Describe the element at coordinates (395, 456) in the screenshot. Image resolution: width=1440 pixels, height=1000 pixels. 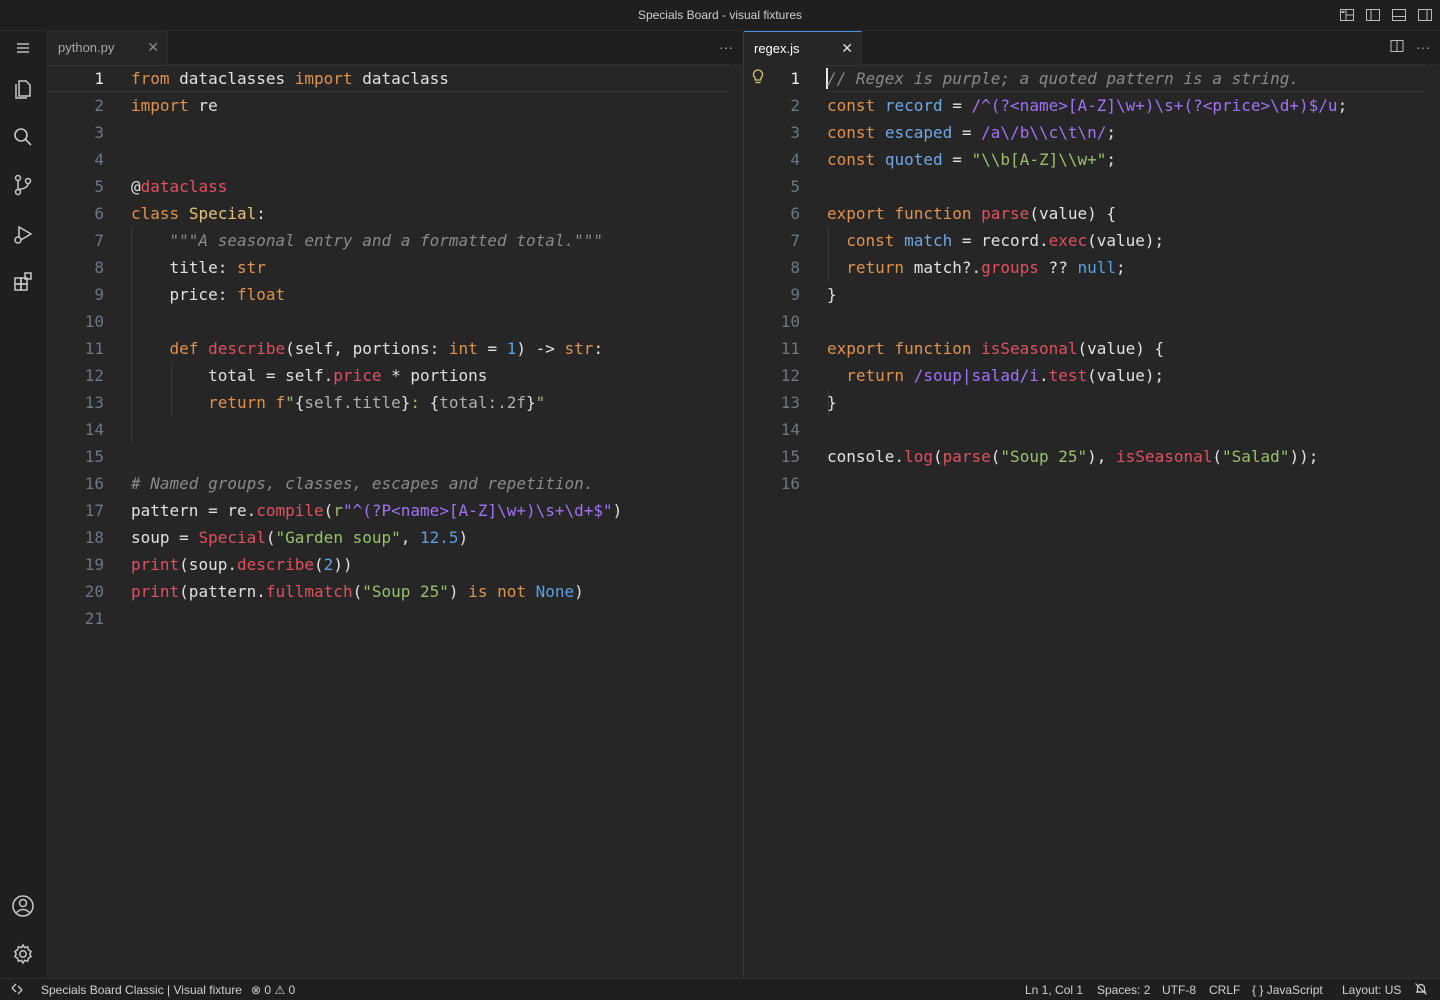
I see `code-line: 15` at that location.